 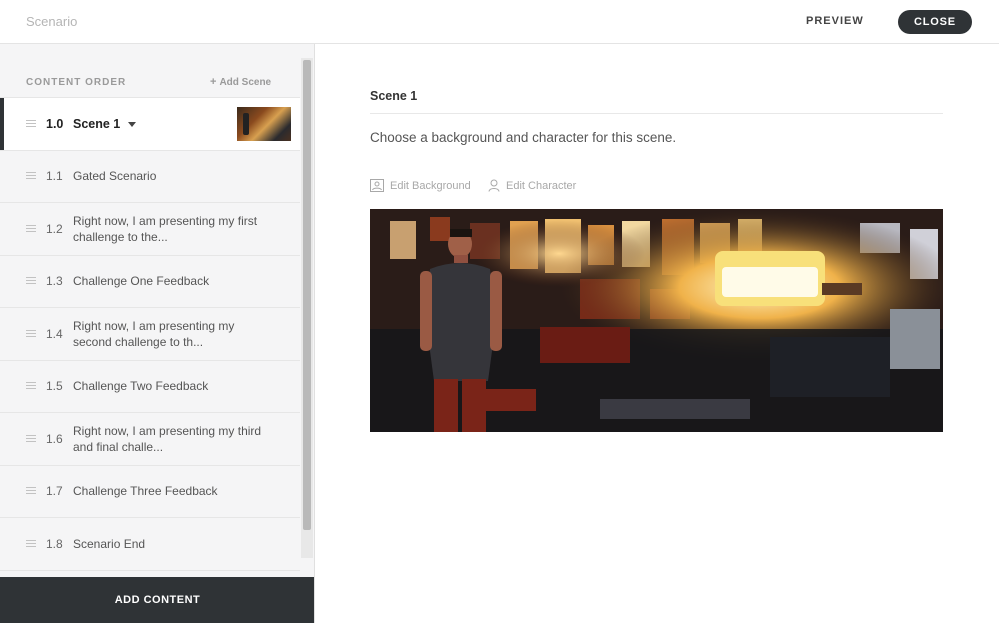 I want to click on divider, so click(x=656, y=113).